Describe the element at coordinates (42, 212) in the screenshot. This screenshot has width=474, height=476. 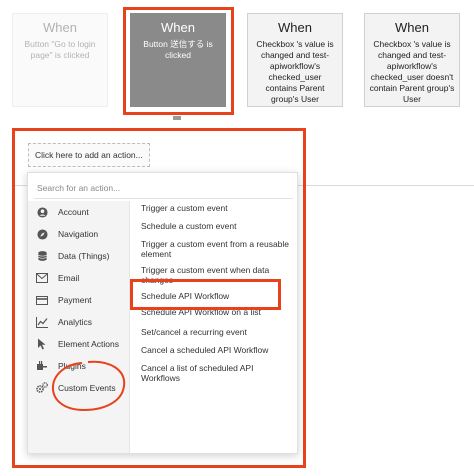
I see `person-icon` at that location.